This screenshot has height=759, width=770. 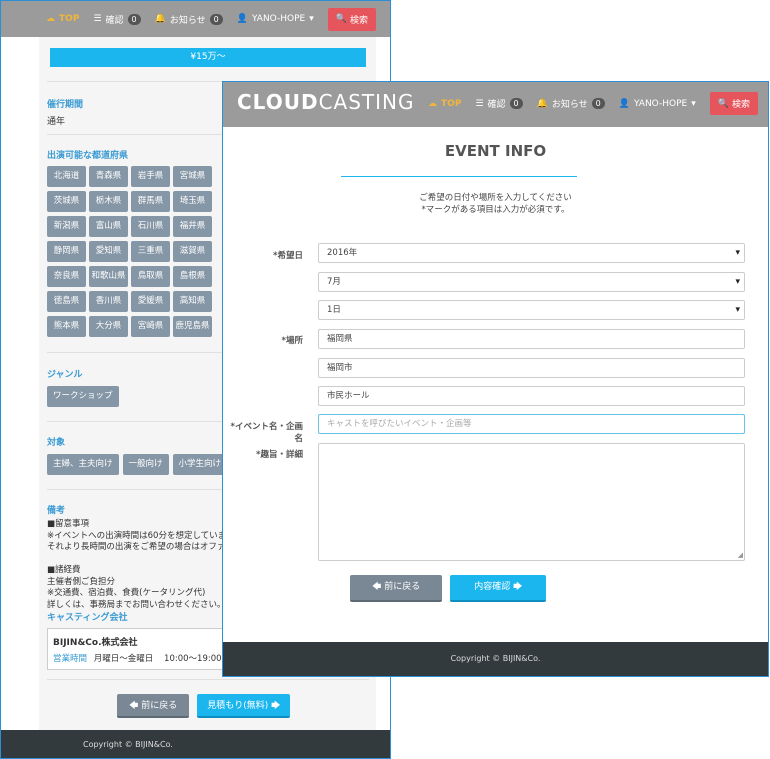 What do you see at coordinates (70, 659) in the screenshot?
I see `hours-label: 営業時間` at bounding box center [70, 659].